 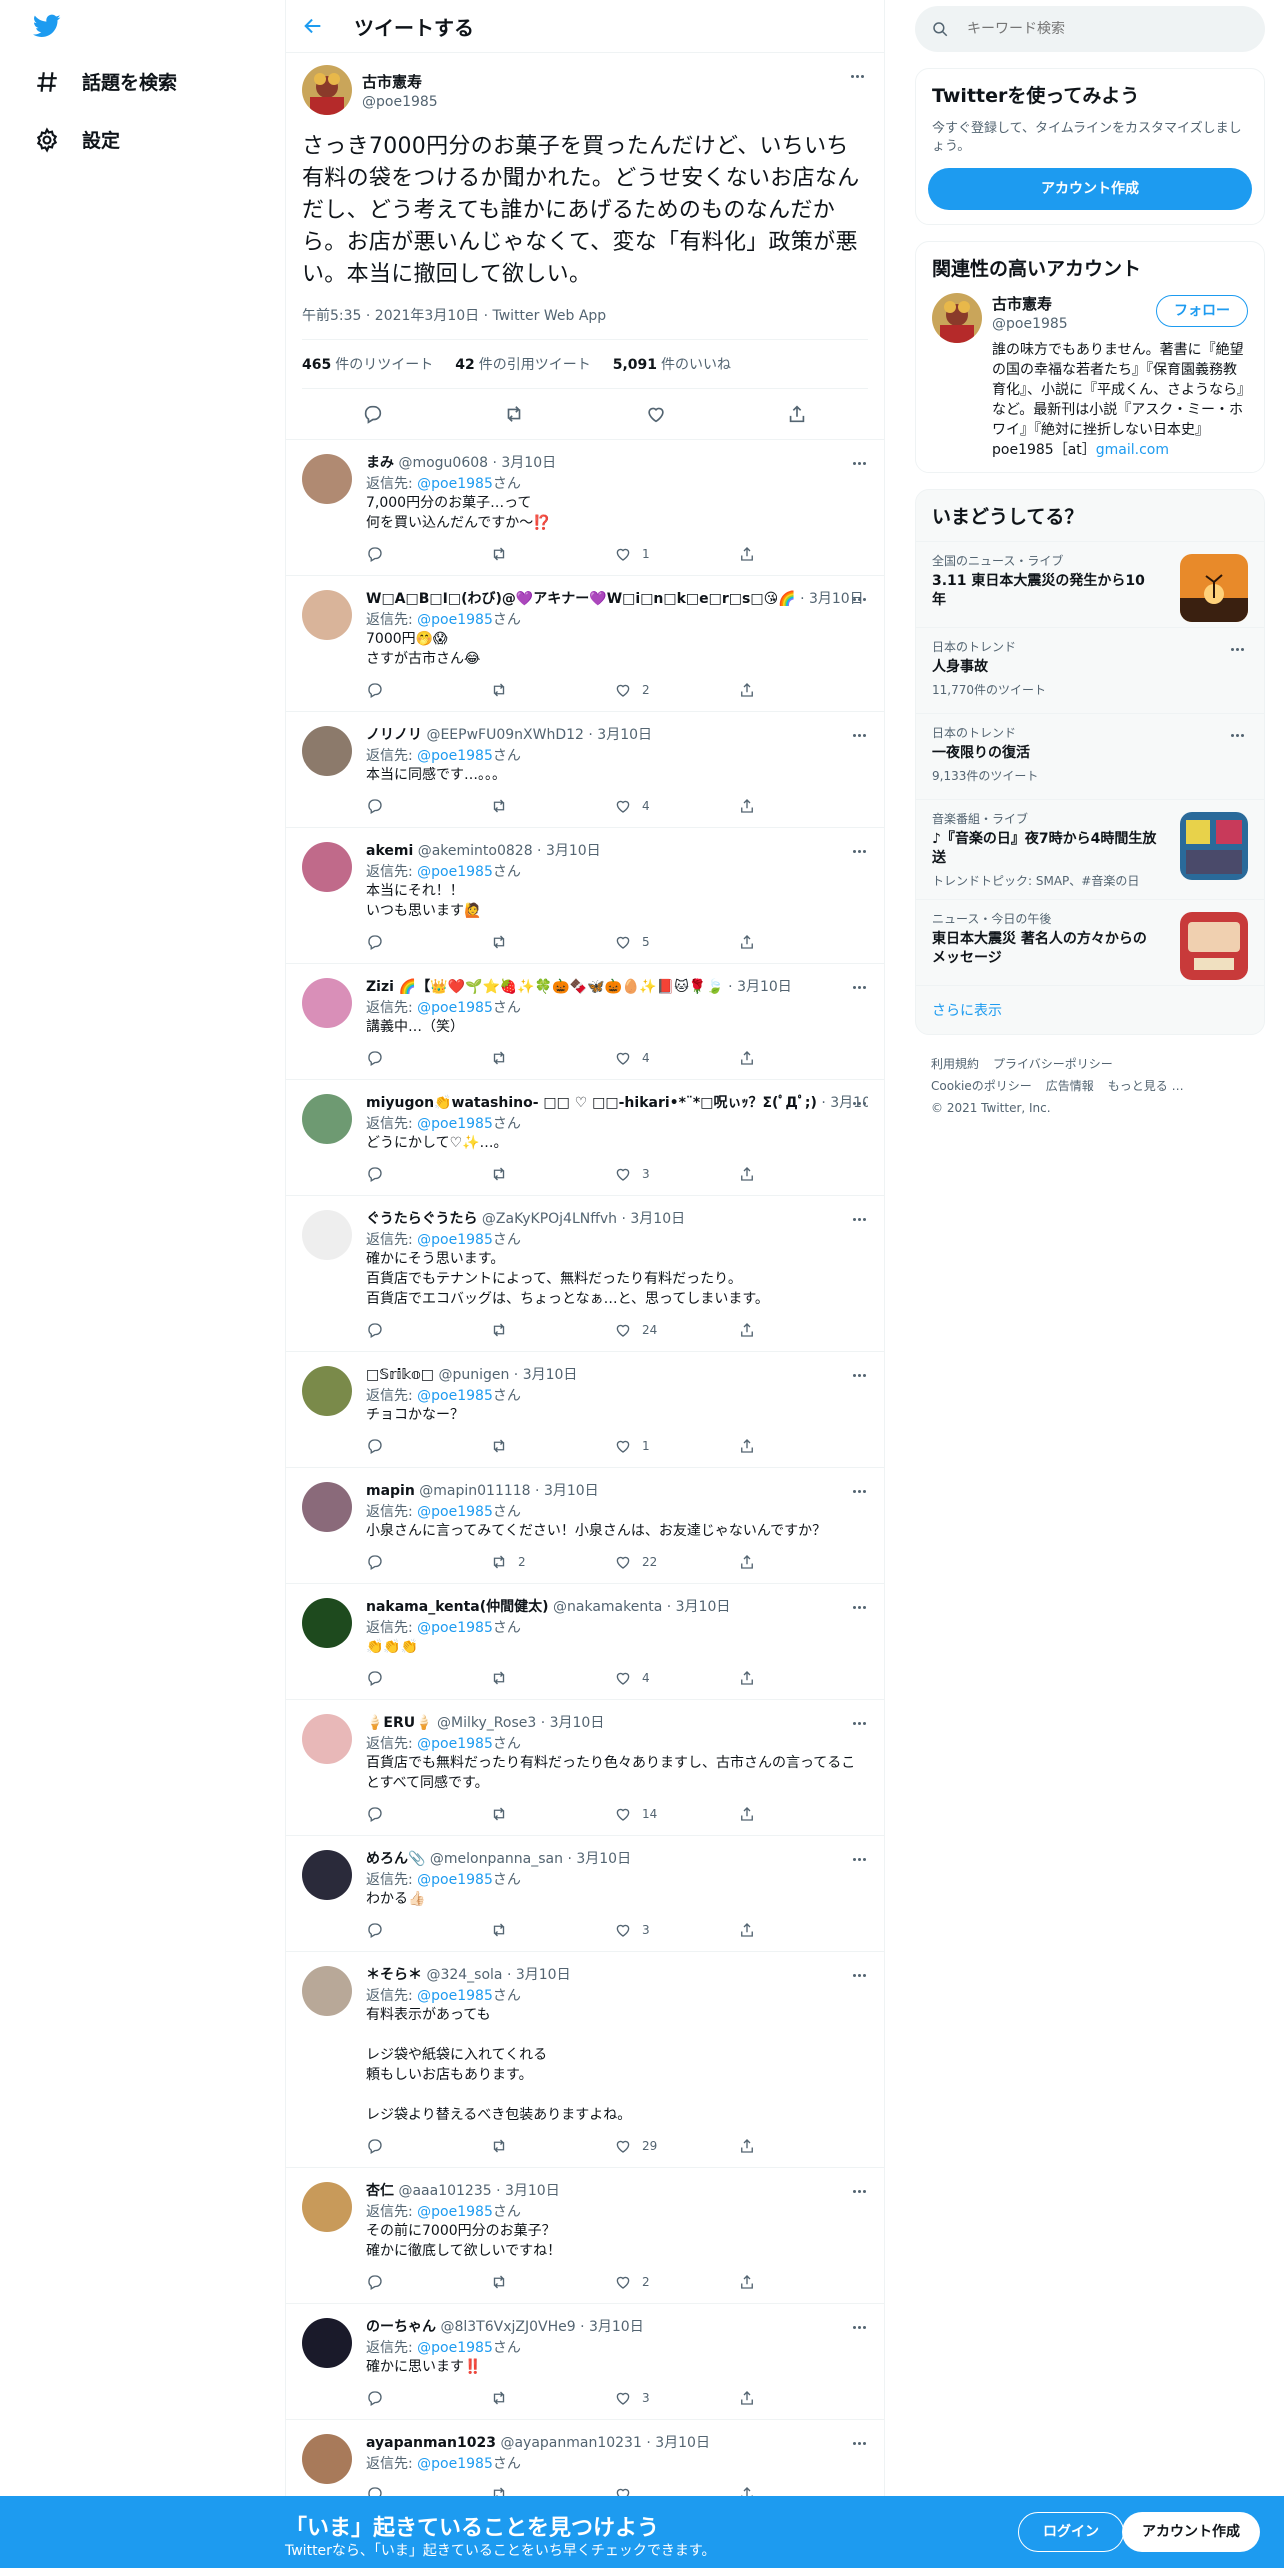 I want to click on tweet-meta: 午前5:35 · 2021年3月10日 · Twitter Web App, so click(x=585, y=322).